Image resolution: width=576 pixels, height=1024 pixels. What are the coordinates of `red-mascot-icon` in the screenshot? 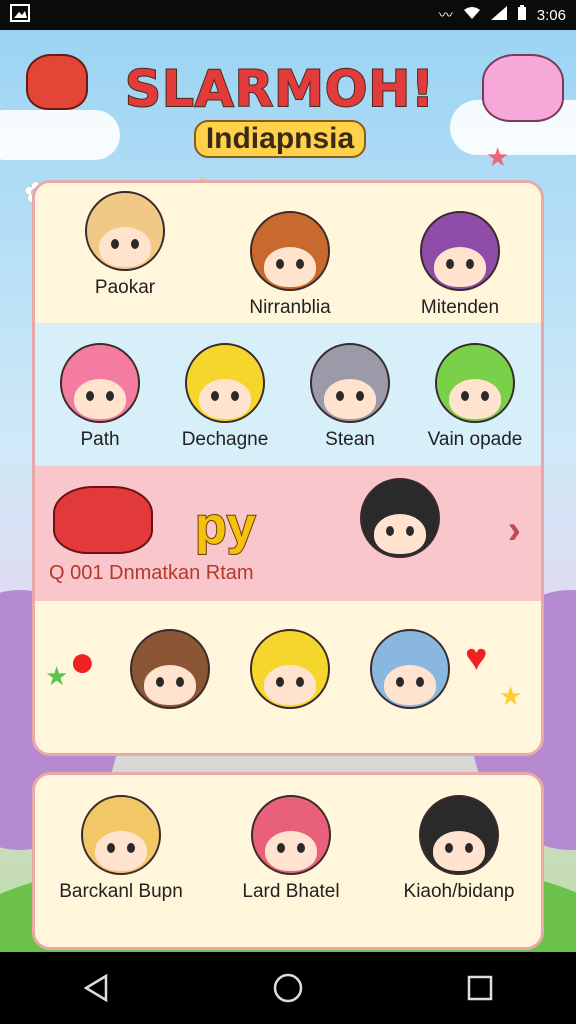 It's located at (57, 82).